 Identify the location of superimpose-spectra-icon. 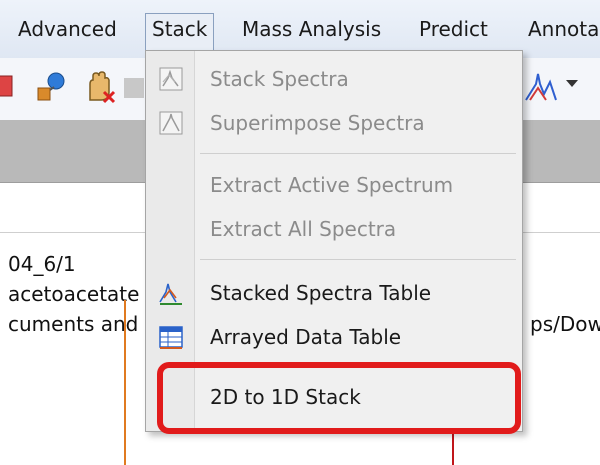
(171, 123).